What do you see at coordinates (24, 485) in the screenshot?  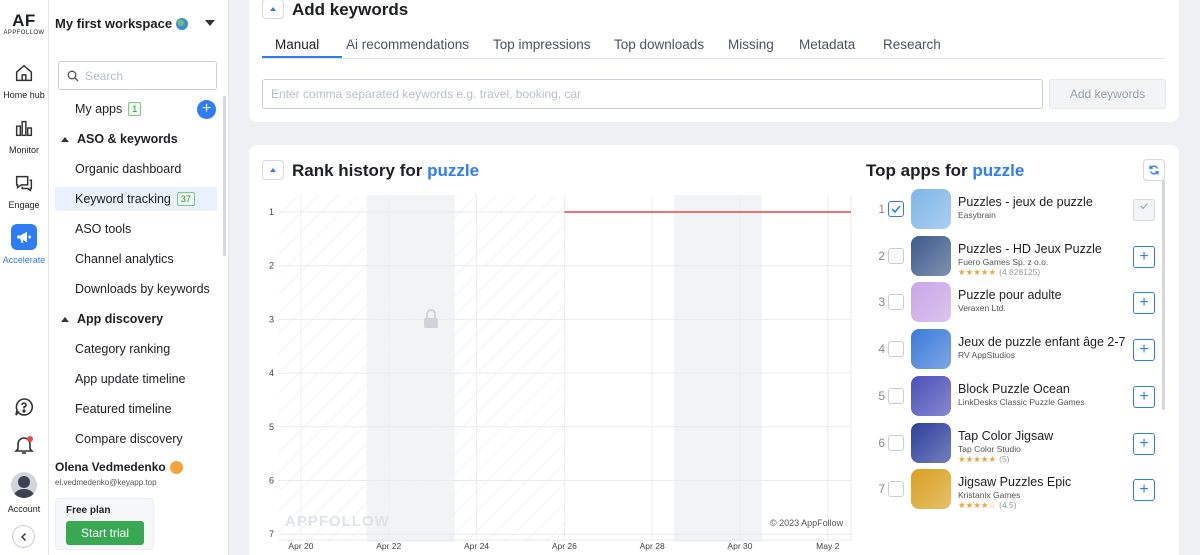 I see `avatar` at bounding box center [24, 485].